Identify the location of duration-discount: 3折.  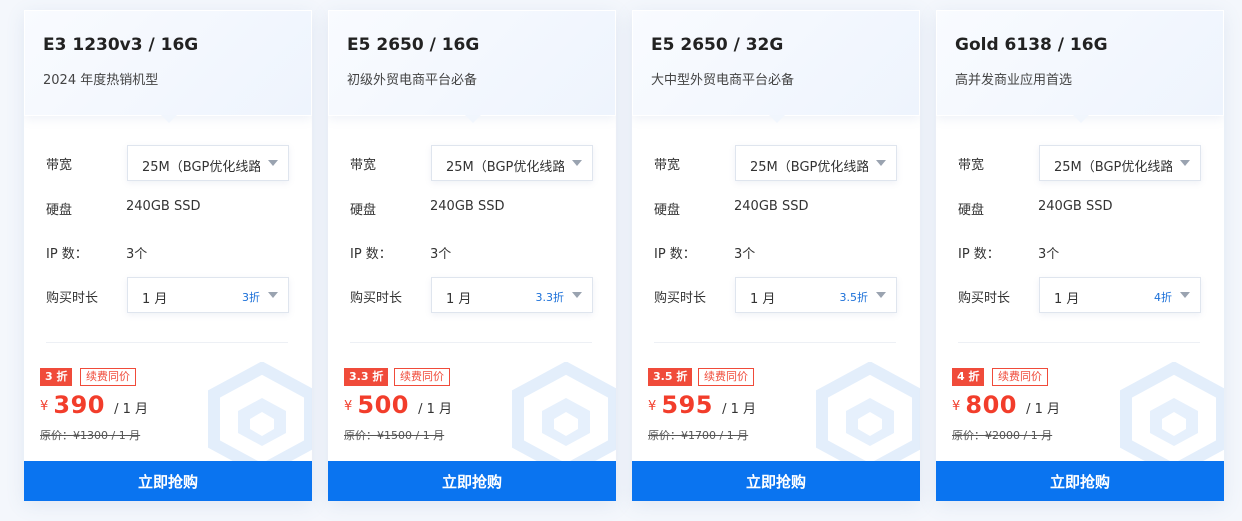
(251, 297).